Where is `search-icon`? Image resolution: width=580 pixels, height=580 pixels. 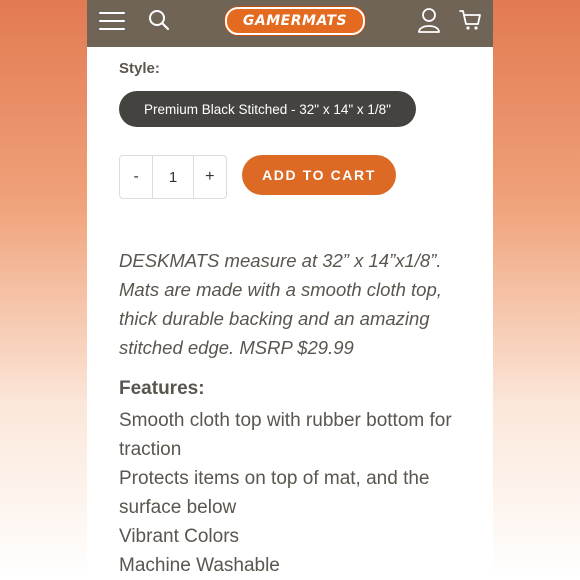 search-icon is located at coordinates (159, 20).